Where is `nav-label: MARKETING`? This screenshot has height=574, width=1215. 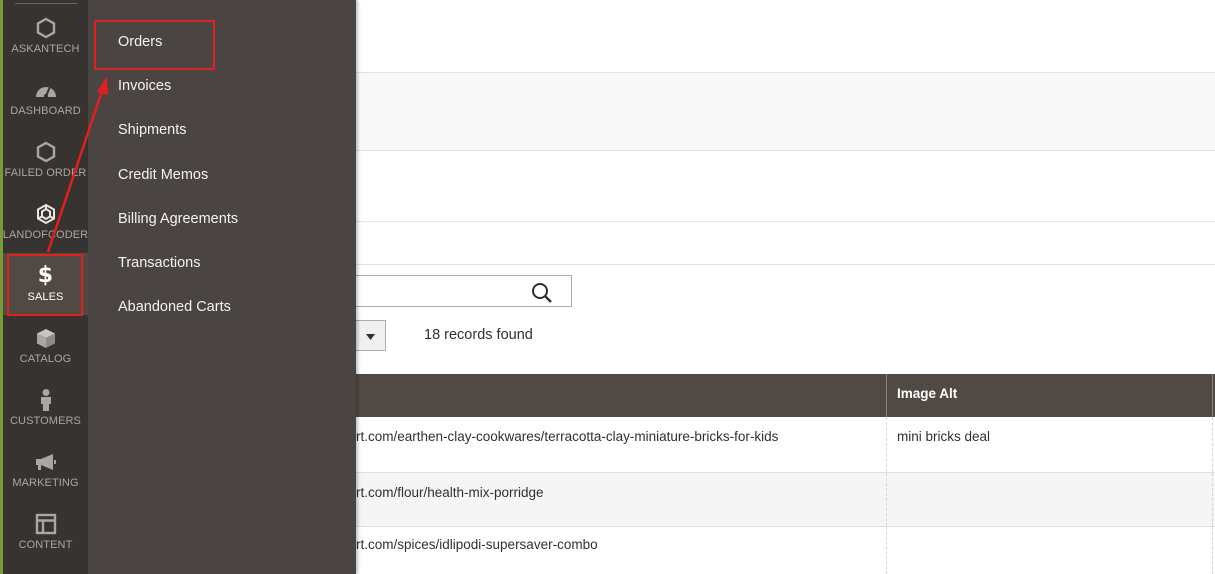
nav-label: MARKETING is located at coordinates (45, 483).